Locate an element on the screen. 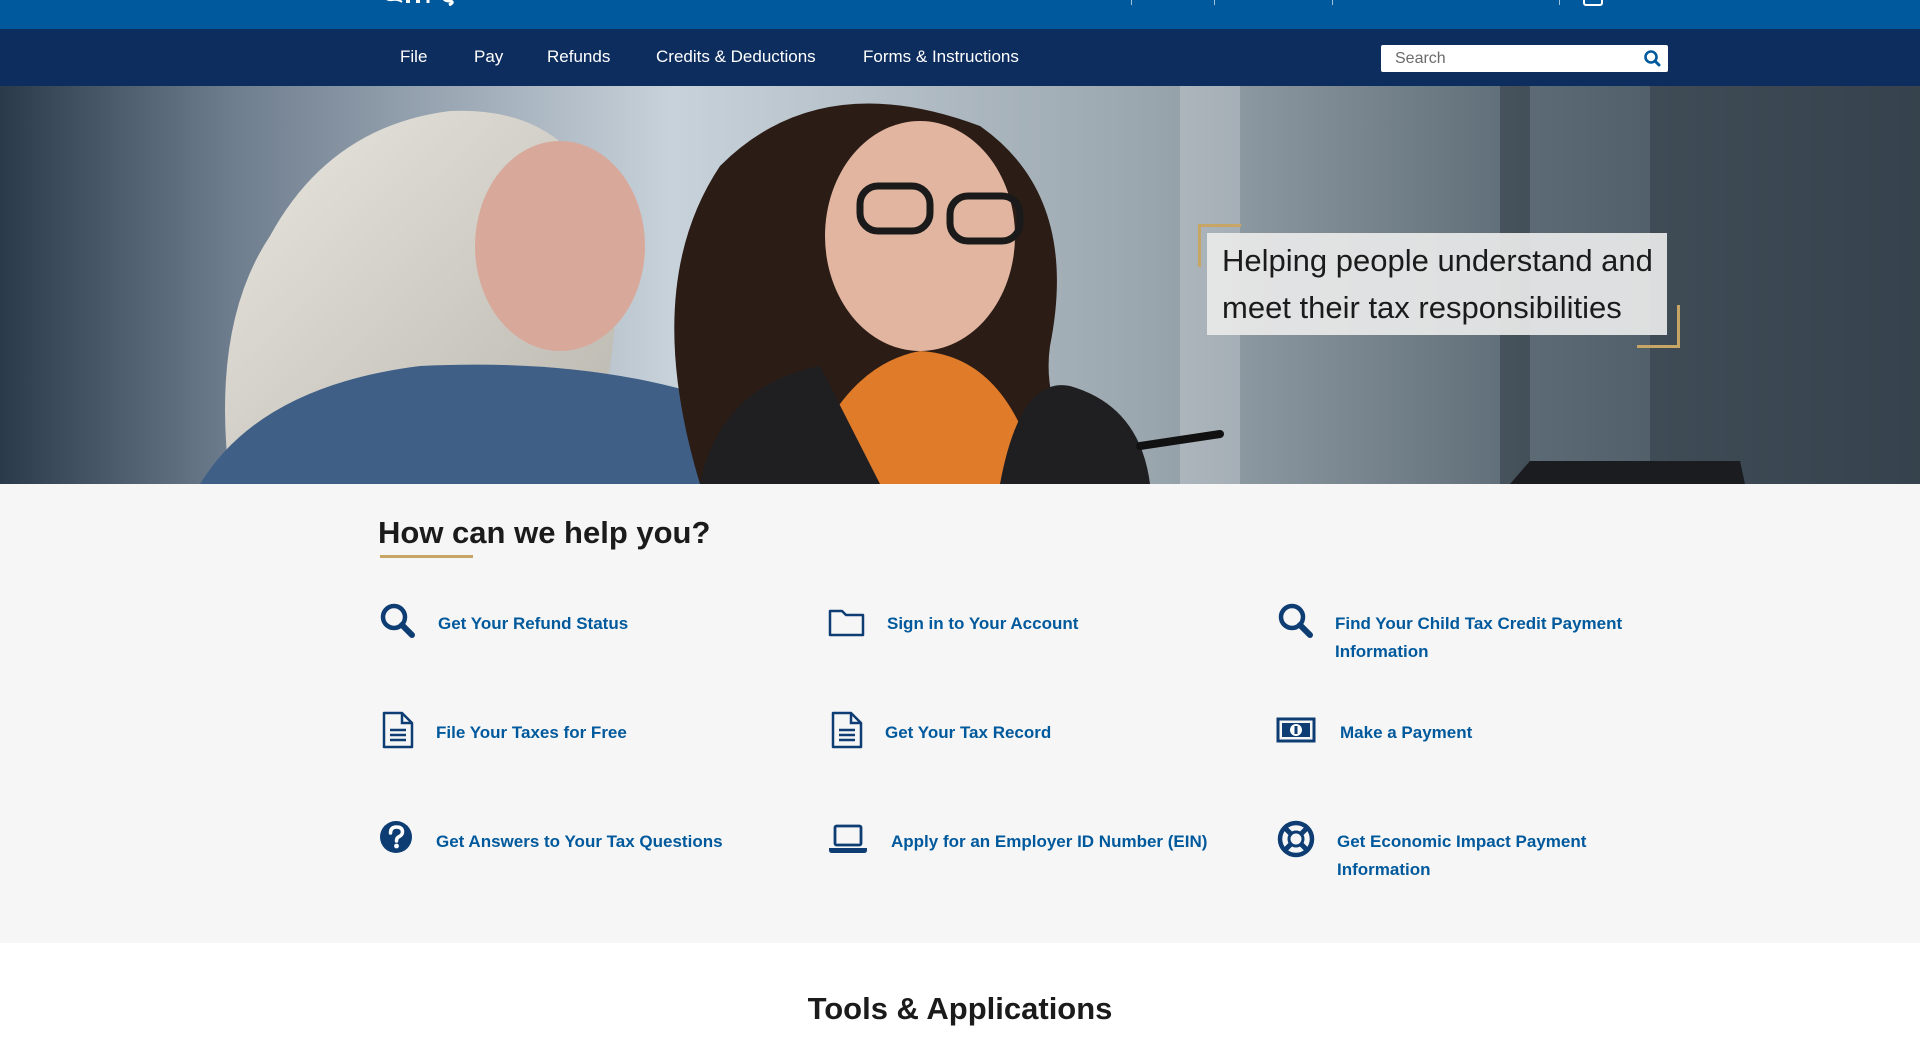 The image size is (1920, 1052). link-economic-impact-payment: Get Economic Impact Payment Information is located at coordinates (1456, 849).